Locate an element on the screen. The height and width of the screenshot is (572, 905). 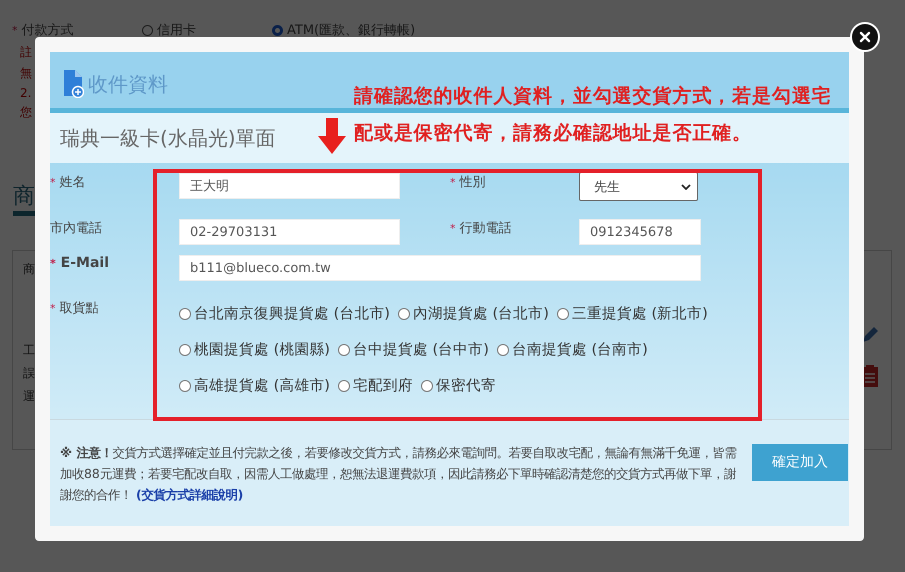
email-input: b111@blueco.com.tw is located at coordinates (440, 268).